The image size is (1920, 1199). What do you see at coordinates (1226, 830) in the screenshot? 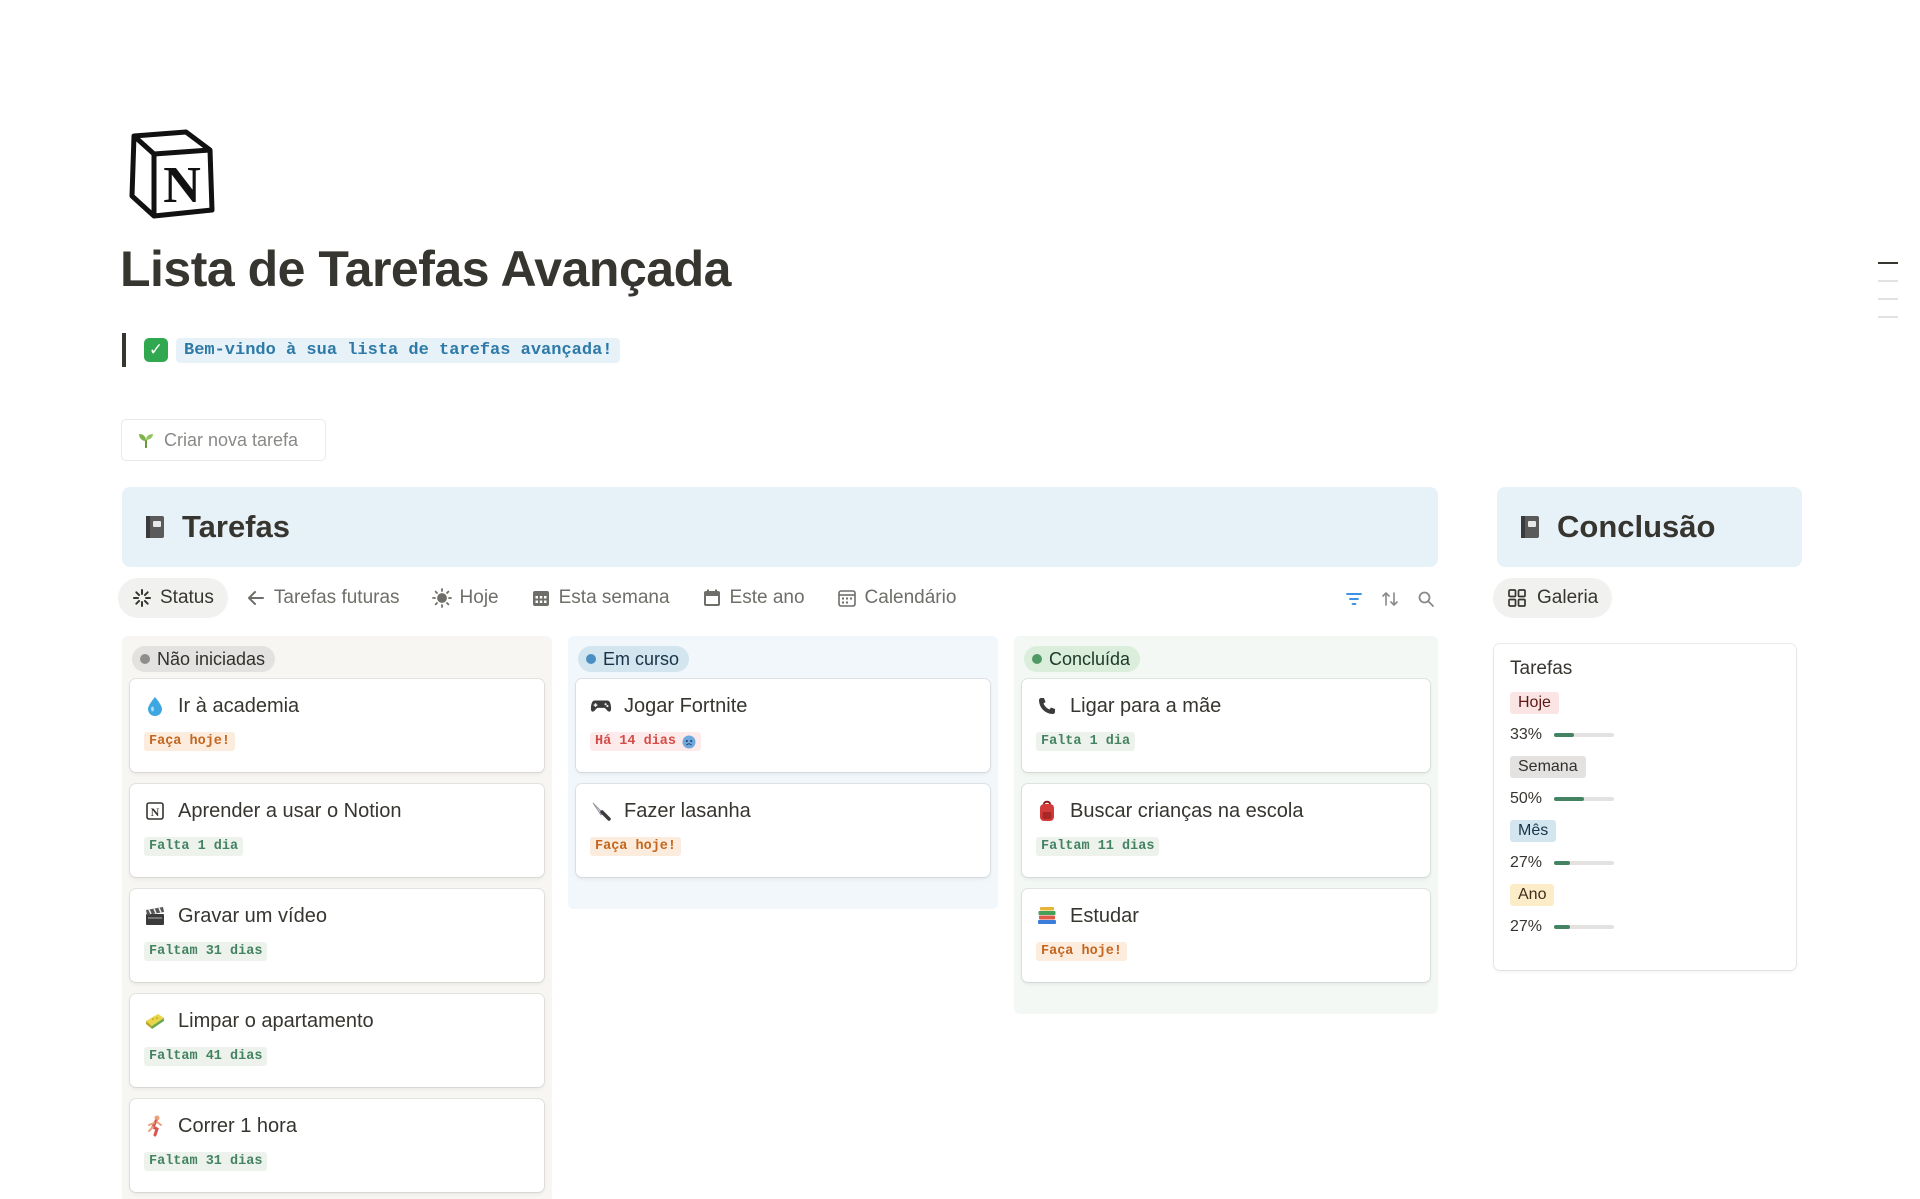
I see `task-card: Buscar crianças na escola Faltam 11 dias` at bounding box center [1226, 830].